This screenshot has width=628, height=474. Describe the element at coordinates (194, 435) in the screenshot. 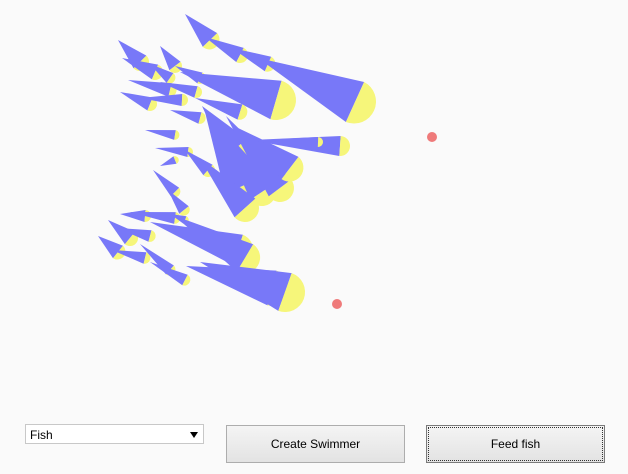

I see `chevron-down-icon` at that location.